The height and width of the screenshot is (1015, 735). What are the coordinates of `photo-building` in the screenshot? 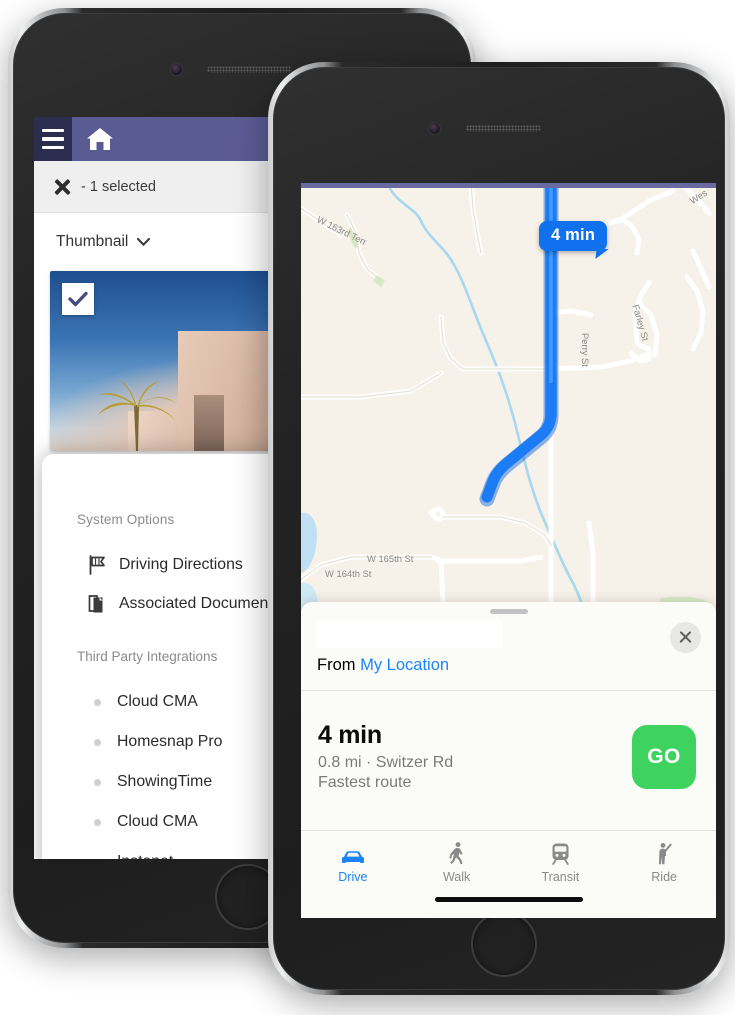 It's located at (224, 391).